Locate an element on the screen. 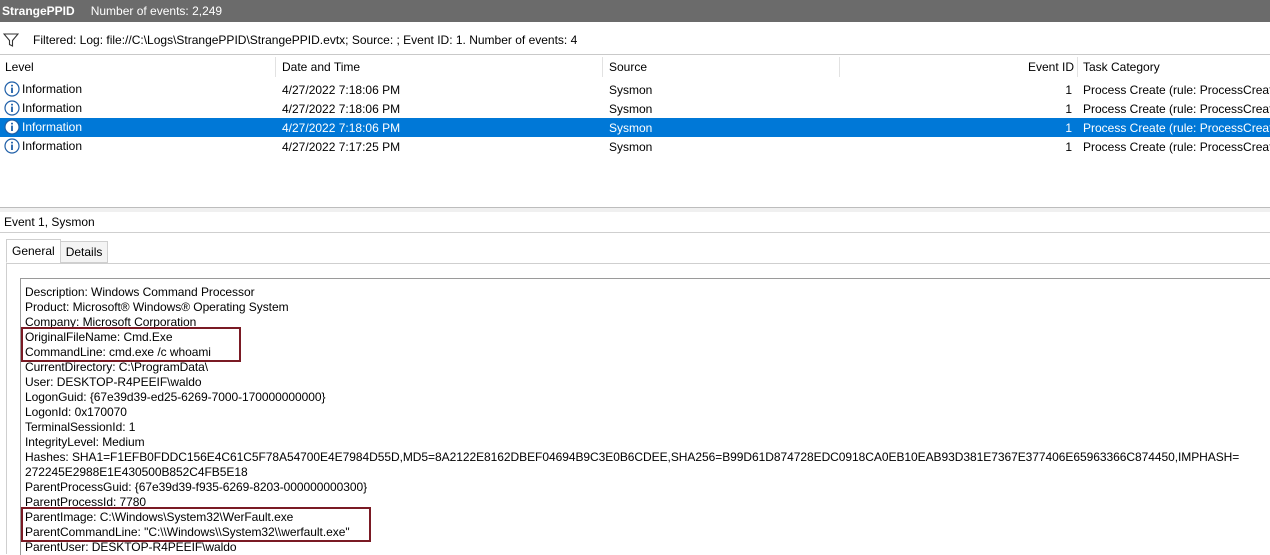 This screenshot has width=1270, height=555. column-header-date: Date and Time is located at coordinates (321, 67).